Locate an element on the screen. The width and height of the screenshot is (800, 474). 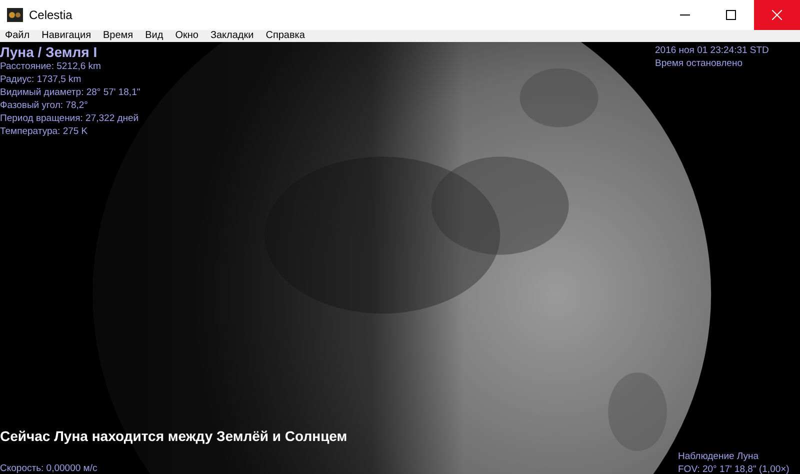
app-icon is located at coordinates (15, 15).